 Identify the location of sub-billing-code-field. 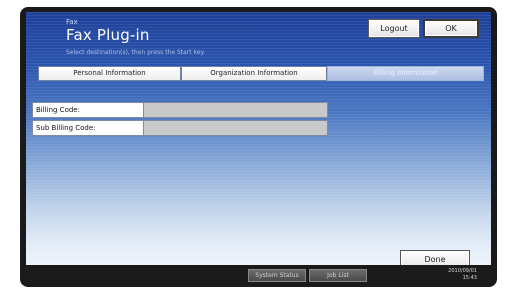
(235, 128).